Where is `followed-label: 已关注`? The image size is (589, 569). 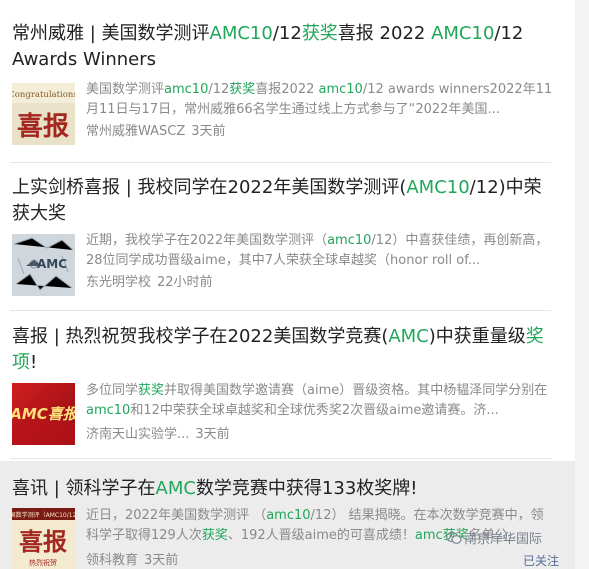
followed-label: 已关注 is located at coordinates (541, 560).